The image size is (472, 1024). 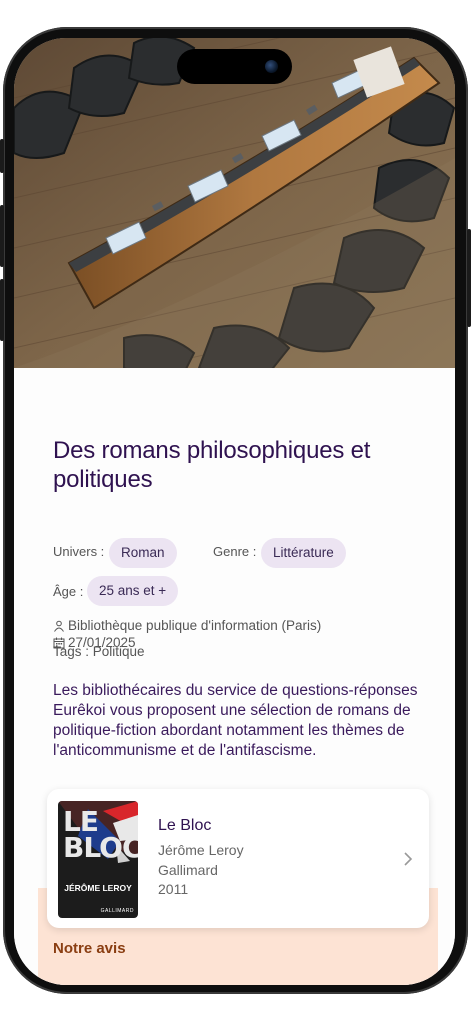 What do you see at coordinates (469, 278) in the screenshot?
I see `power-button` at bounding box center [469, 278].